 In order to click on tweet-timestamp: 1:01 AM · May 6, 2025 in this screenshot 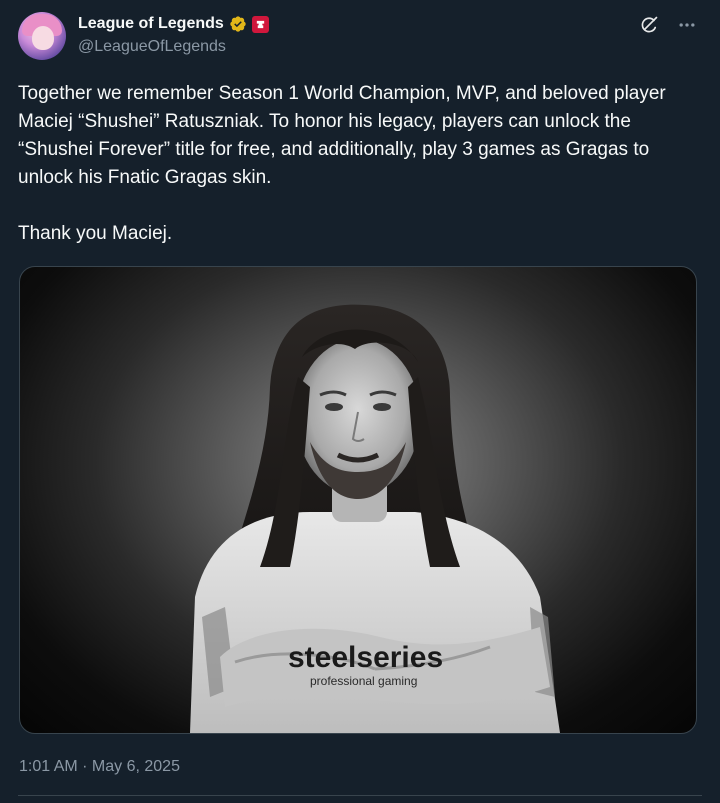, I will do `click(99, 767)`.